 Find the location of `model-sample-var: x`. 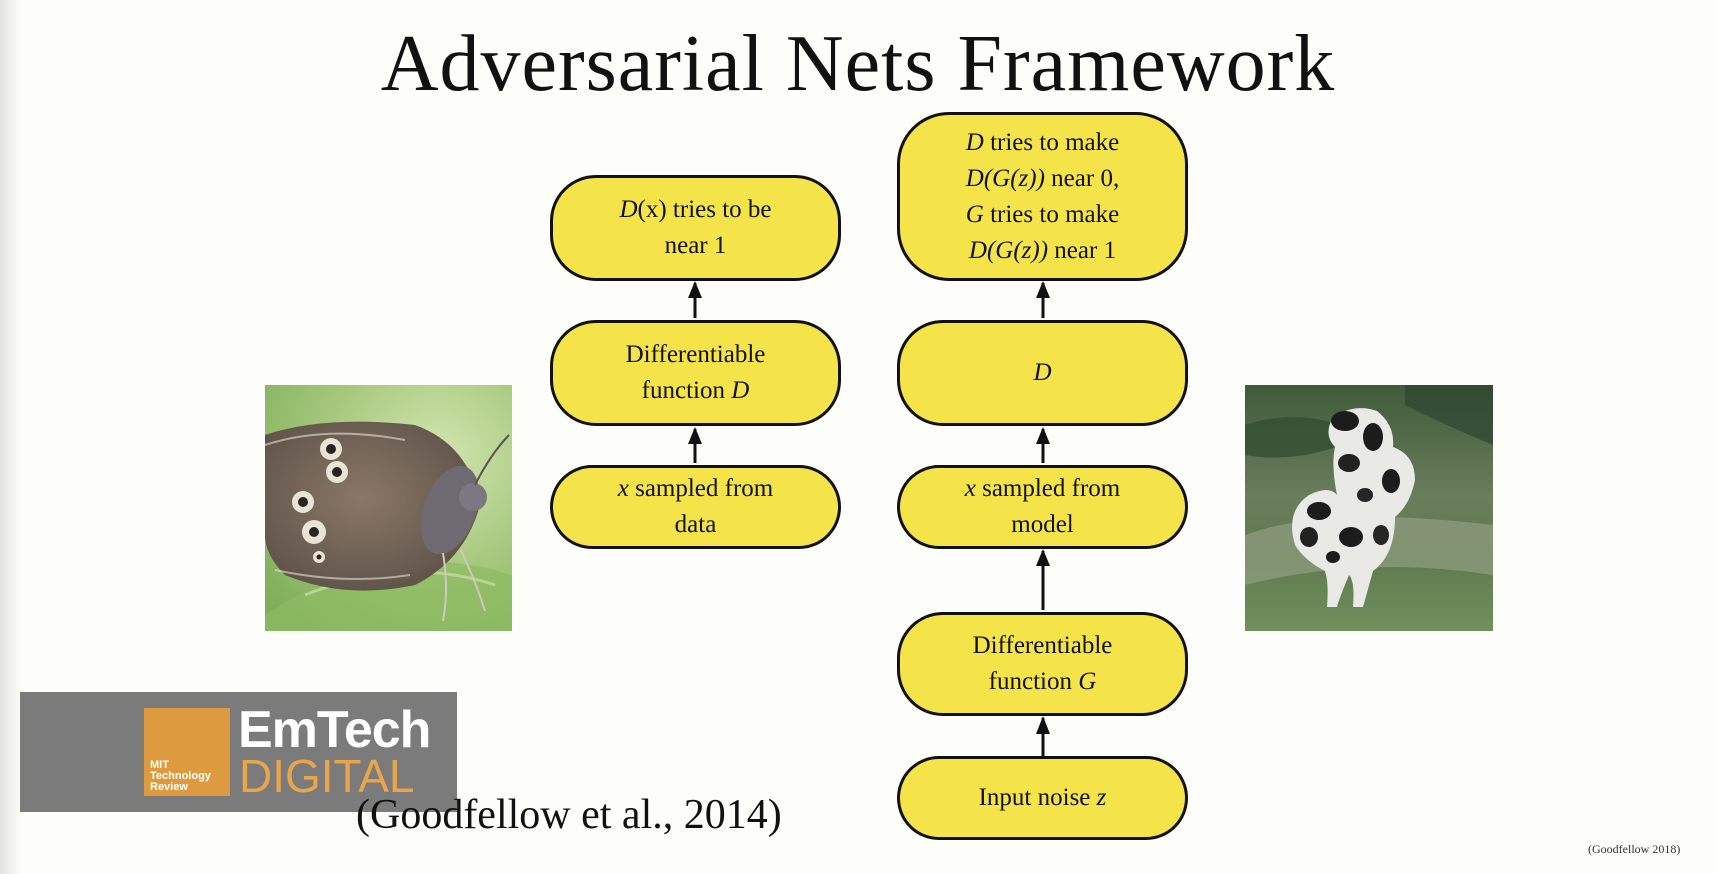

model-sample-var: x is located at coordinates (970, 488).